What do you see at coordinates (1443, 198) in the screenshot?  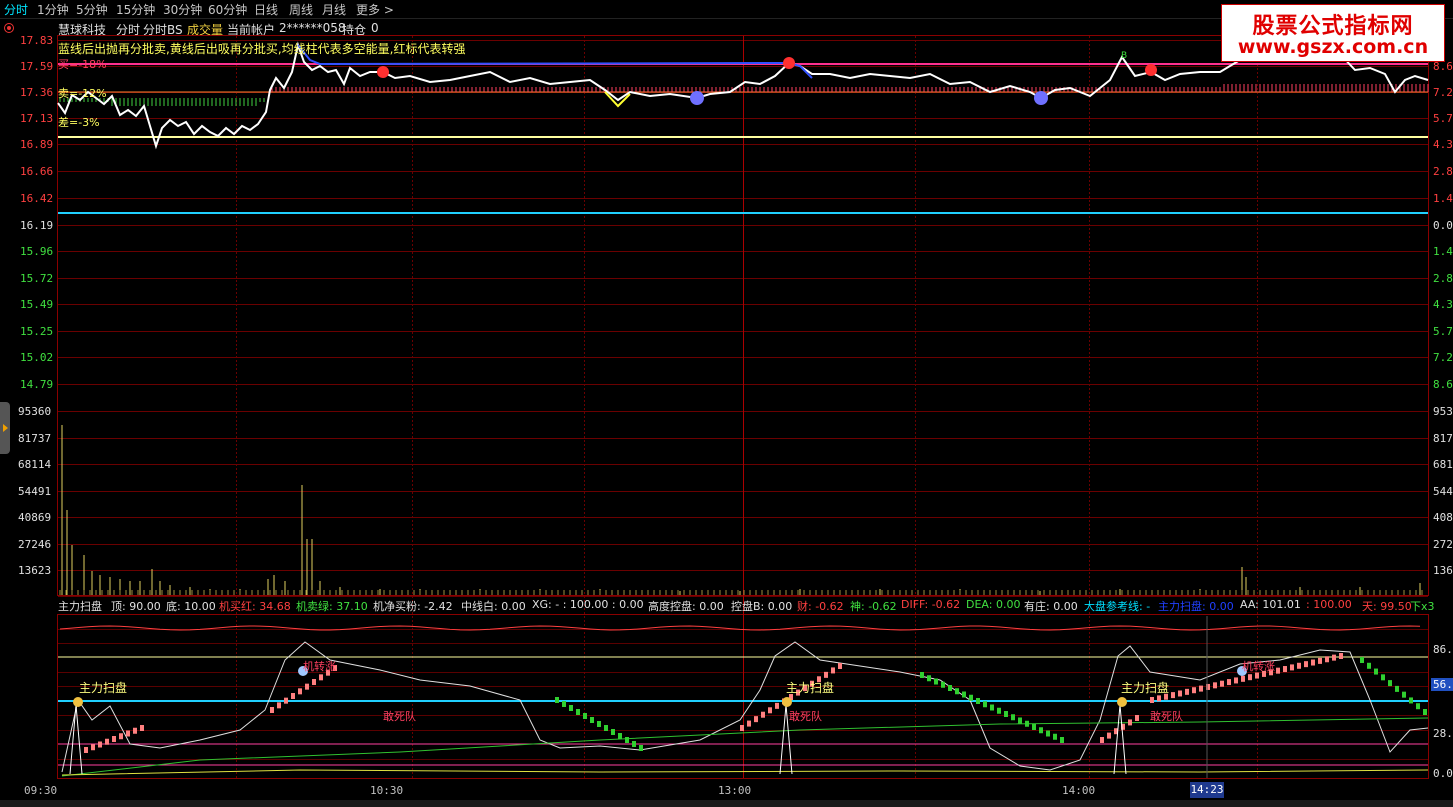 I see `pct-tick: 1.4` at bounding box center [1443, 198].